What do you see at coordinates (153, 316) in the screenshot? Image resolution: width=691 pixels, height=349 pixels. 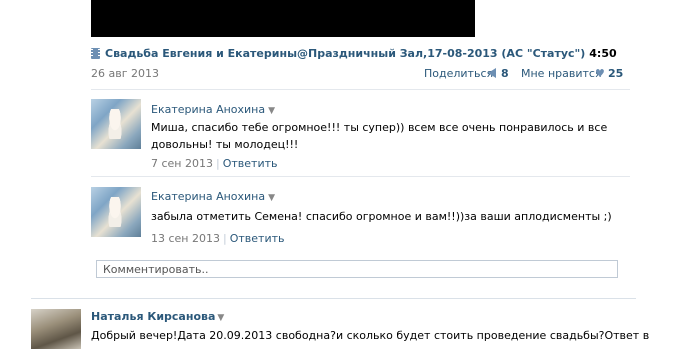 I see `post-author-name: Наталья Кирсанова` at bounding box center [153, 316].